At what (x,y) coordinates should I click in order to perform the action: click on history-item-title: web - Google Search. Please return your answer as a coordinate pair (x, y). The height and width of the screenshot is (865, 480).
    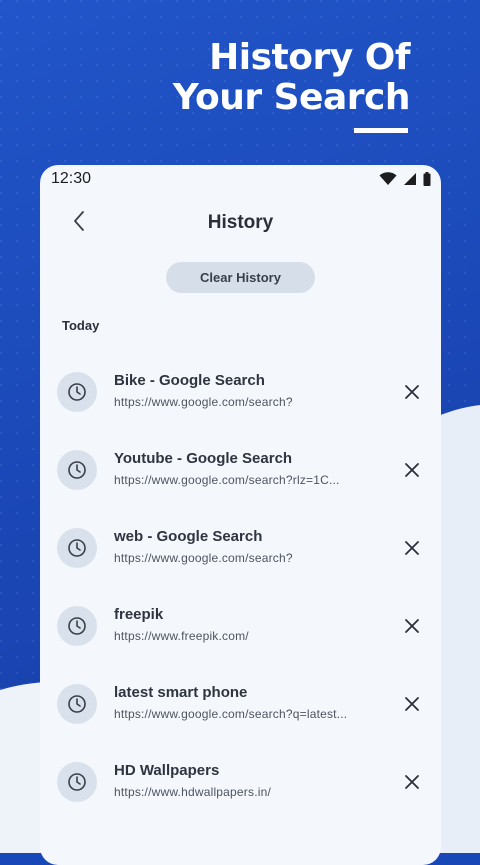
    Looking at the image, I should click on (188, 536).